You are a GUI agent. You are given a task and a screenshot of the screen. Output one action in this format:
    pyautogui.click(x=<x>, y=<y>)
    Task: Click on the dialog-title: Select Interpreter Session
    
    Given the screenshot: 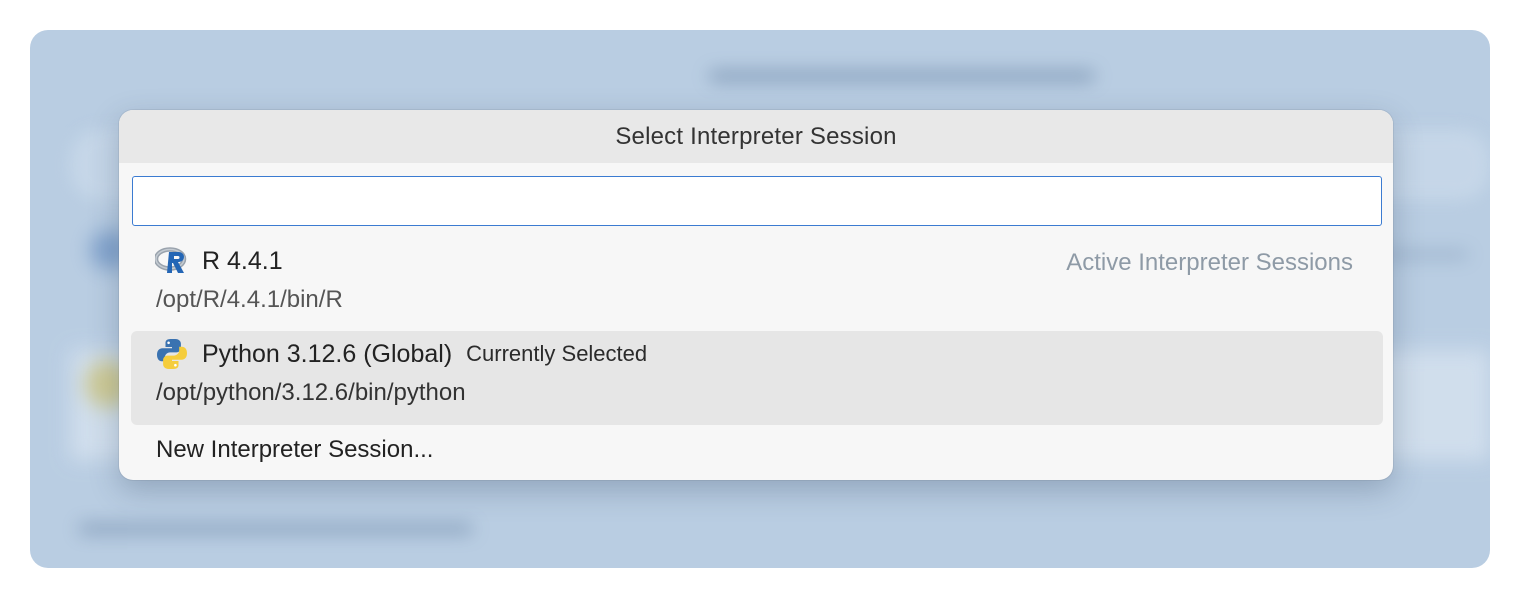 What is the action you would take?
    pyautogui.click(x=756, y=136)
    